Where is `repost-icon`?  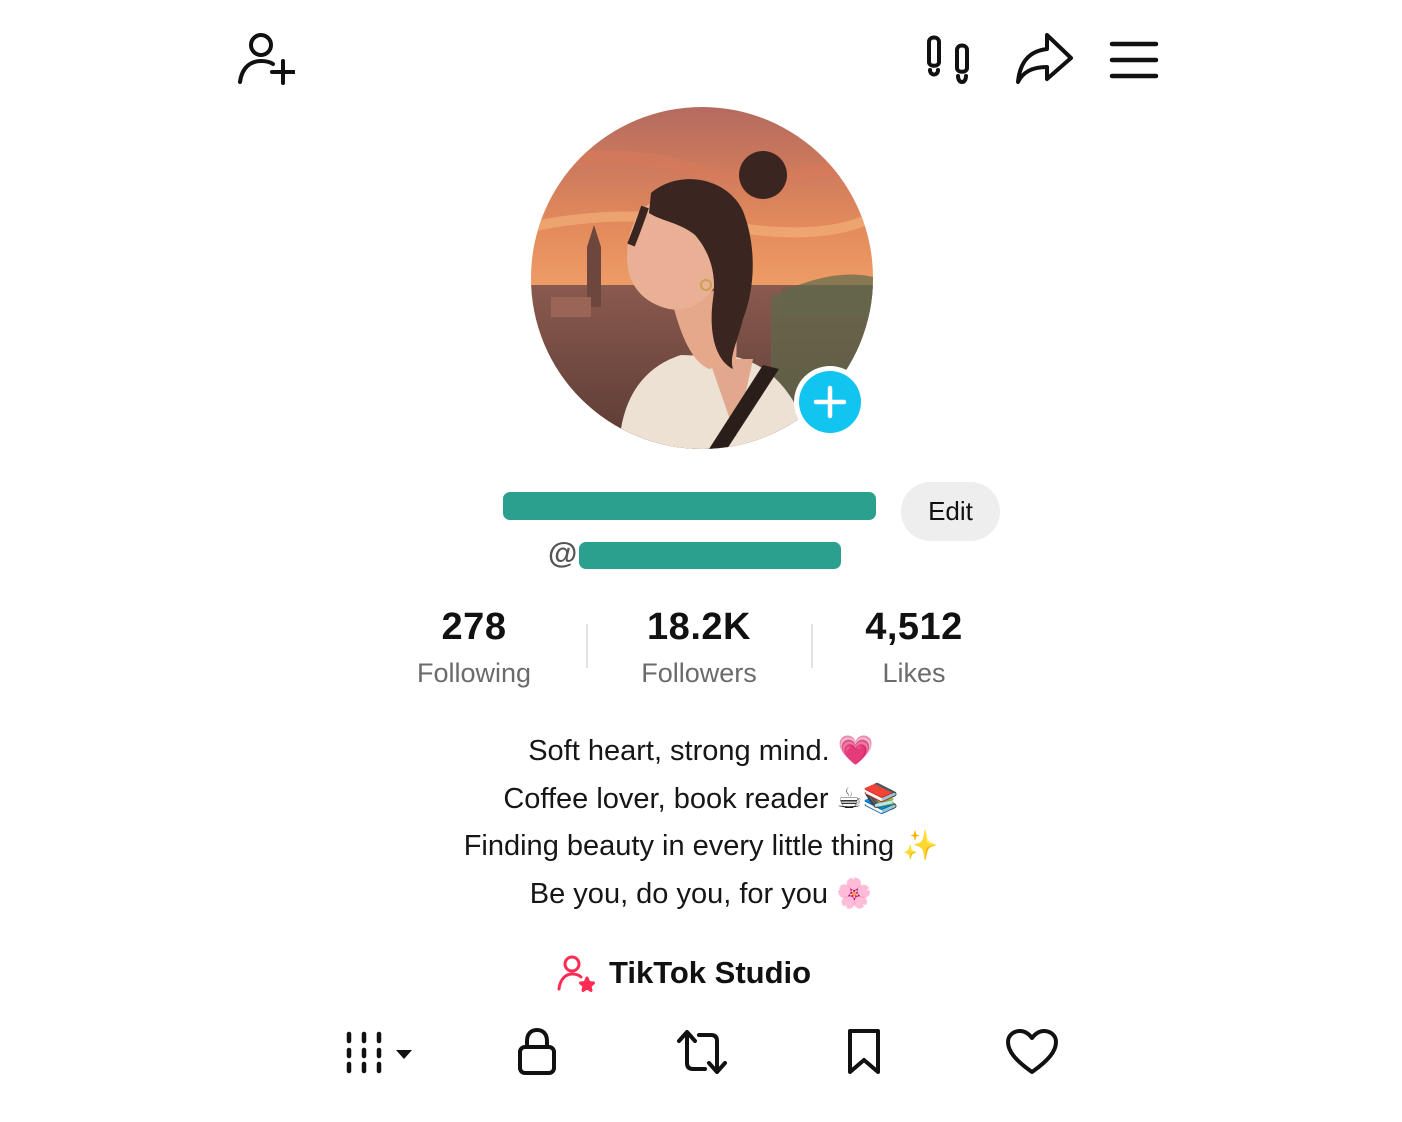 repost-icon is located at coordinates (702, 1052).